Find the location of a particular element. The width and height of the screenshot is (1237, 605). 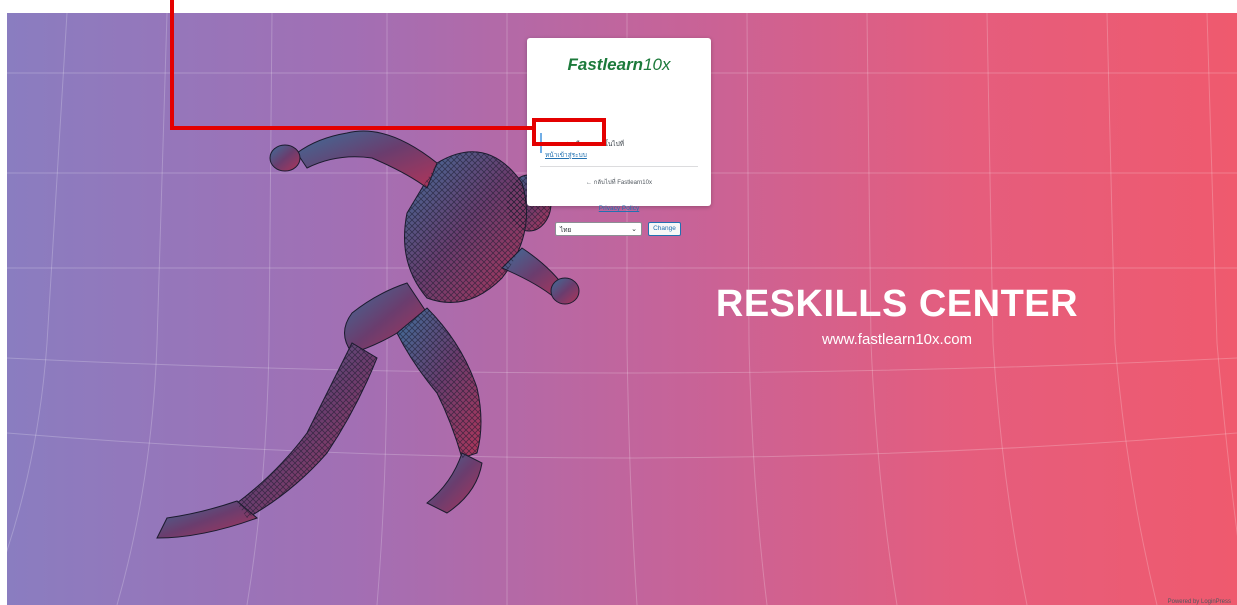

logo-text-bold: Fastlearn is located at coordinates (605, 64).